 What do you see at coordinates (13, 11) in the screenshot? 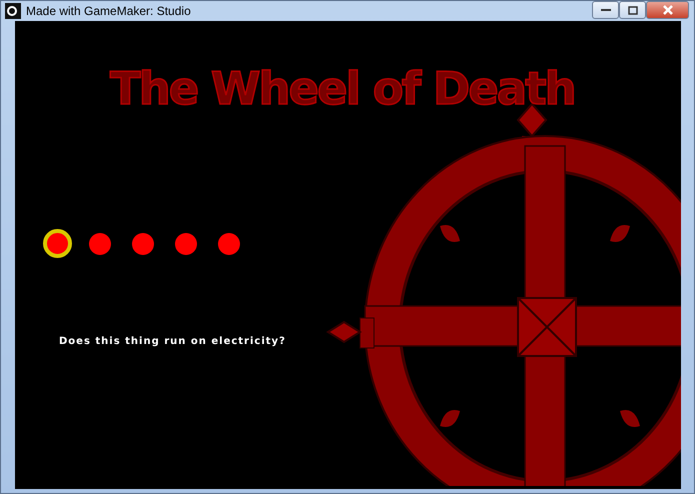
I see `app-icon` at bounding box center [13, 11].